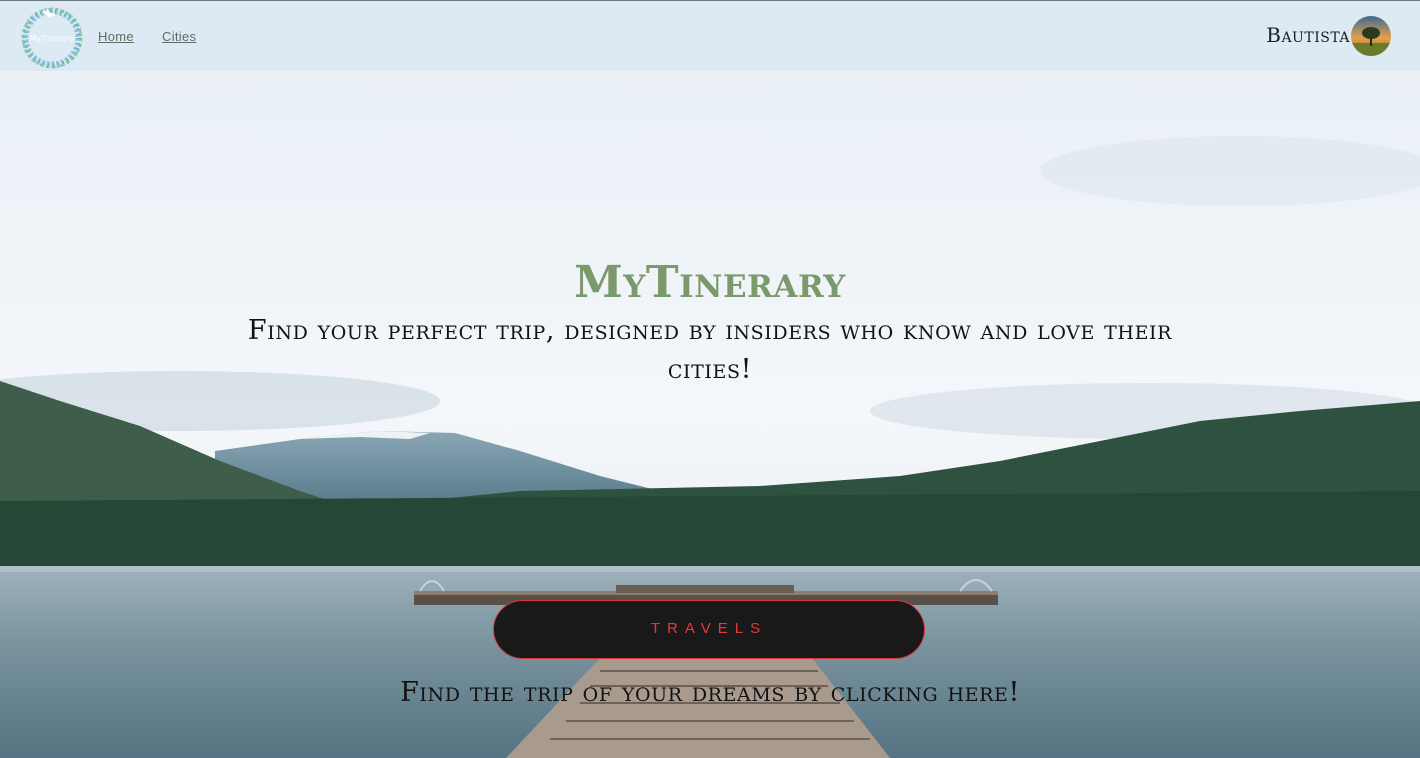 The height and width of the screenshot is (758, 1420). I want to click on navbar: MyTinerary Home Cities Bautista, so click(710, 35).